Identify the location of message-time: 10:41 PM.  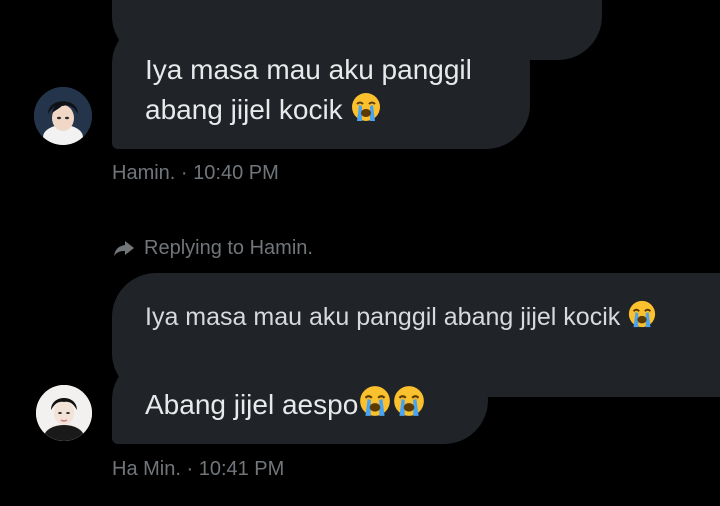
(241, 469).